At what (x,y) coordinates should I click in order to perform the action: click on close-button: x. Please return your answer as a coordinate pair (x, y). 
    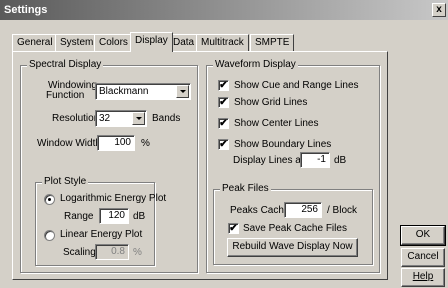
    Looking at the image, I should click on (439, 10).